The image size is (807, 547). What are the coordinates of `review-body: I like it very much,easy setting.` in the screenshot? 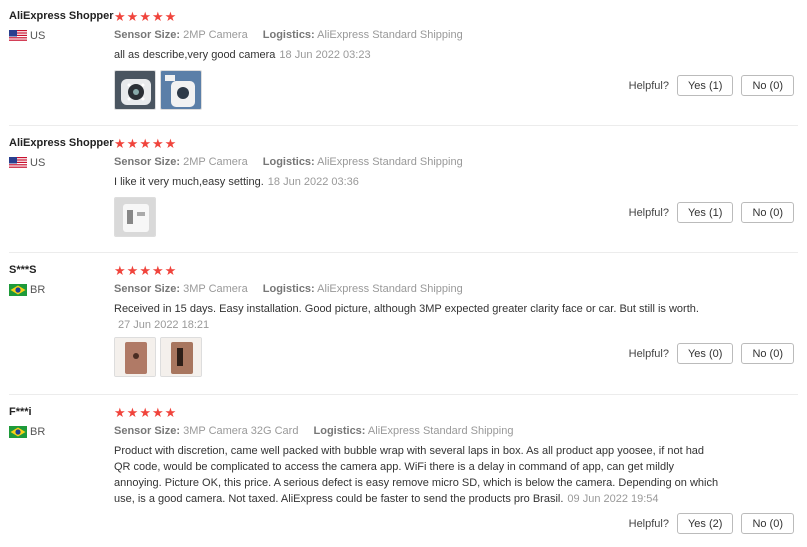 It's located at (189, 182).